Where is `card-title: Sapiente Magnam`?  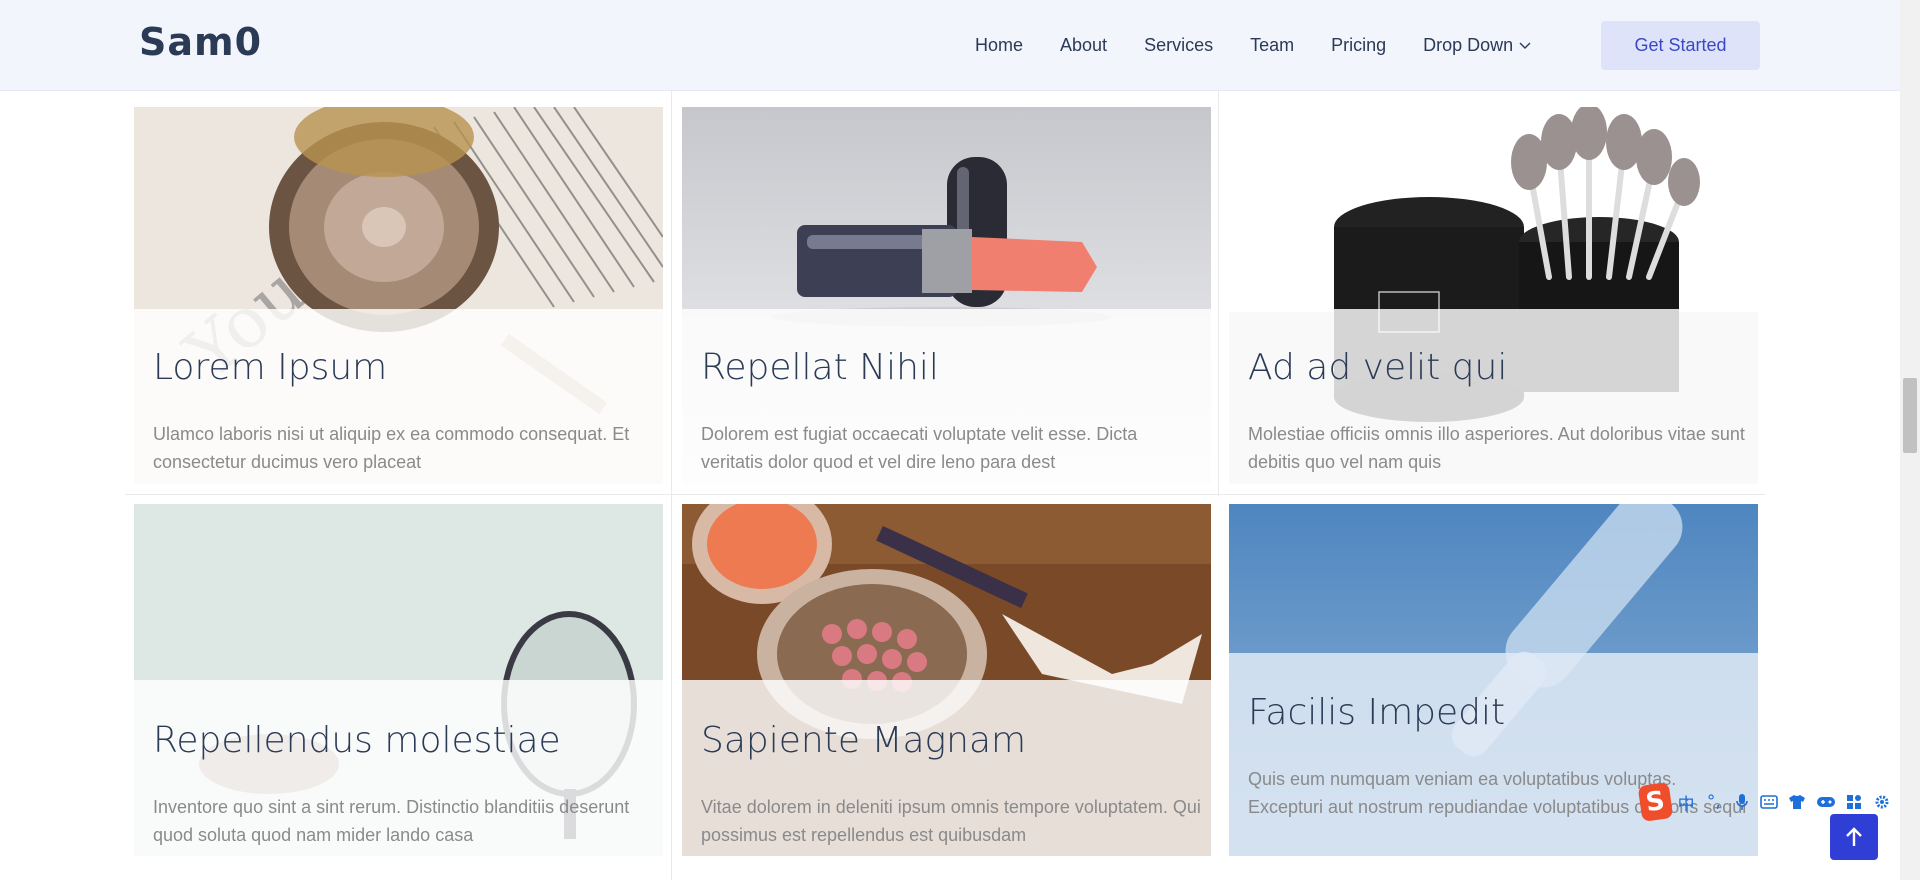
card-title: Sapiente Magnam is located at coordinates (864, 740).